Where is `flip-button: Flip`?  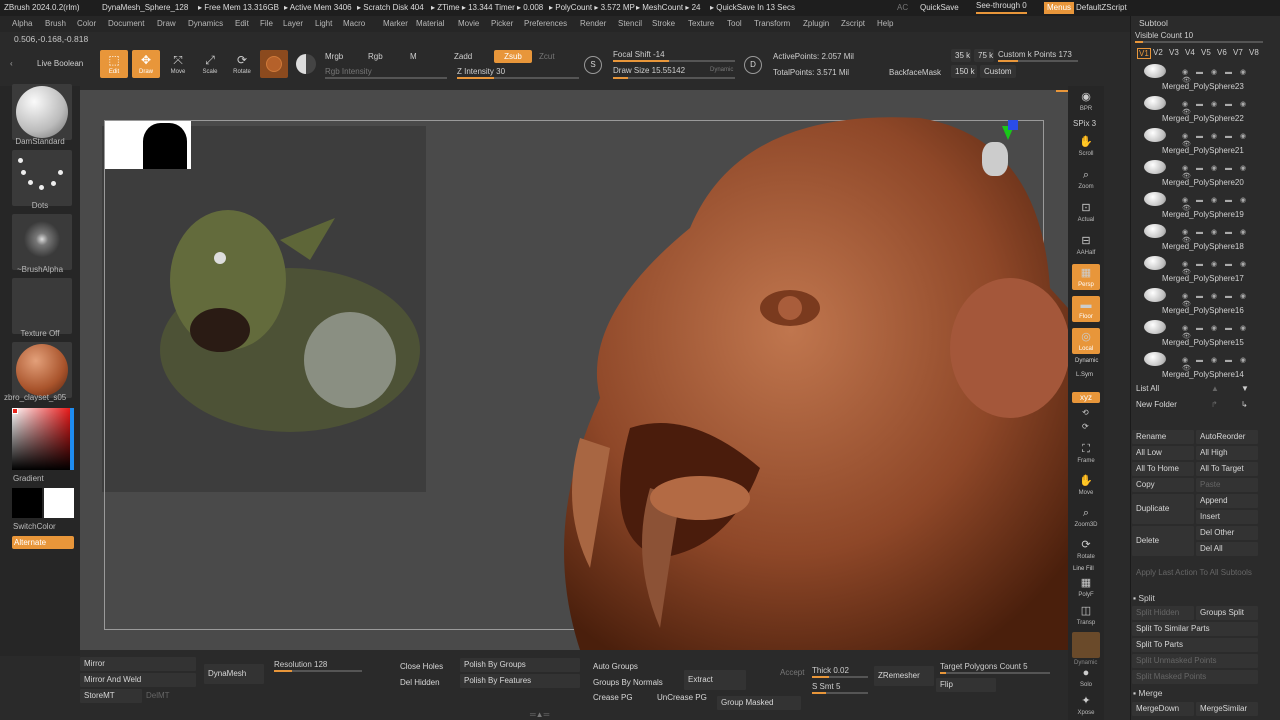
flip-button: Flip is located at coordinates (966, 685).